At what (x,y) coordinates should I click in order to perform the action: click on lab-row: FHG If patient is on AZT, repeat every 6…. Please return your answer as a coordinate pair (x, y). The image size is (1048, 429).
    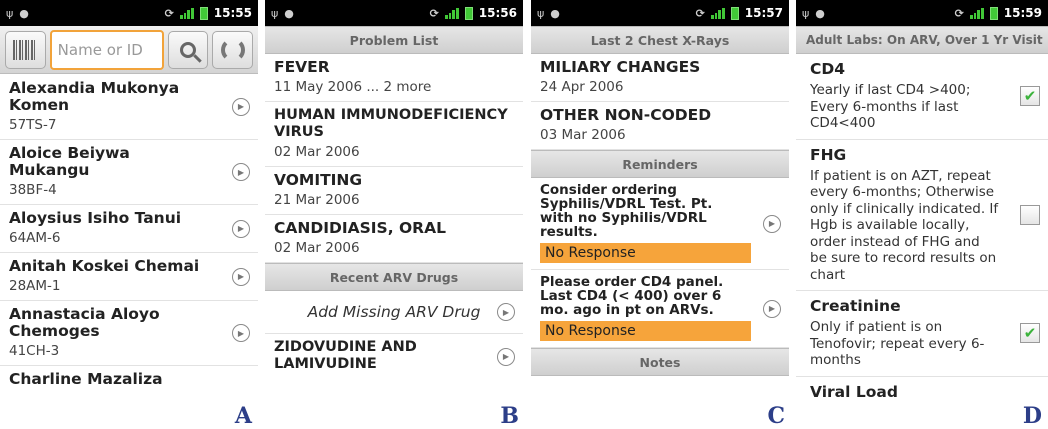
    Looking at the image, I should click on (922, 215).